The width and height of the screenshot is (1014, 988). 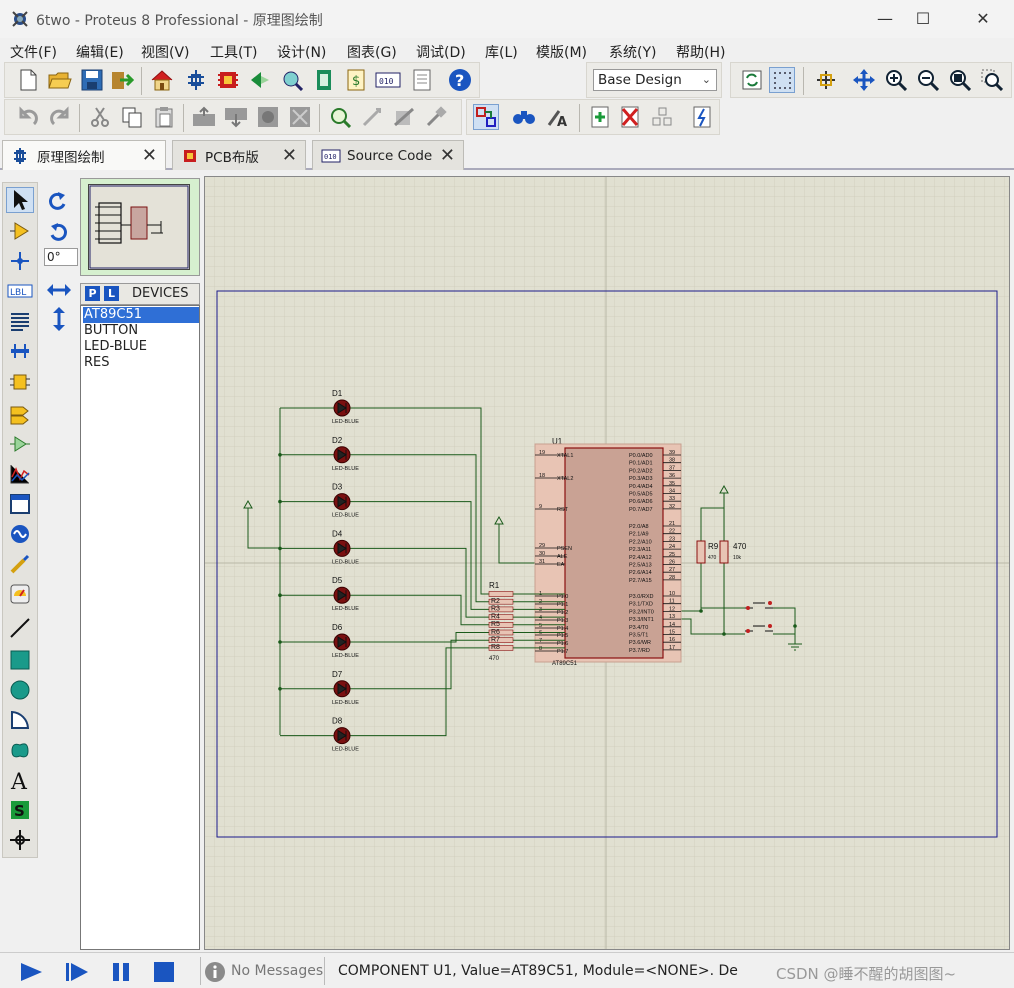 What do you see at coordinates (122, 80) in the screenshot?
I see `import-icon` at bounding box center [122, 80].